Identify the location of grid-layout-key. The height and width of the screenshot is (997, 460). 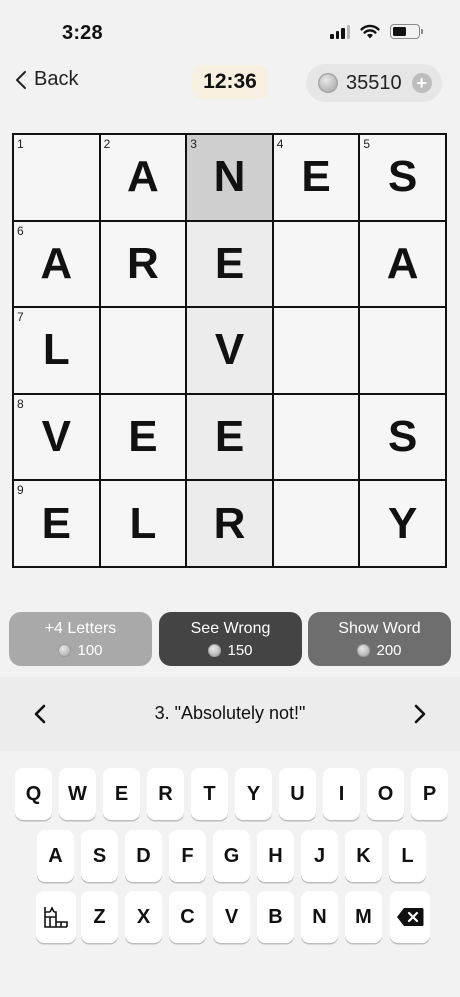
(56, 917).